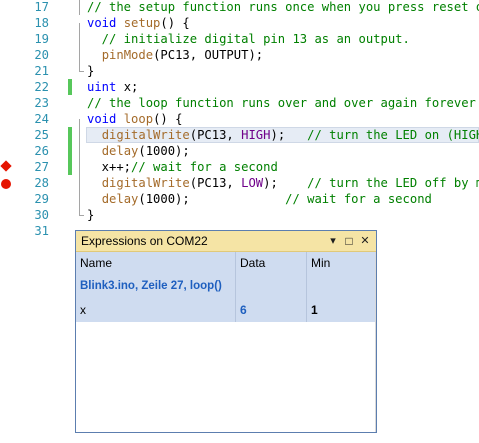  I want to click on code-line: 18 void setup() {, so click(239, 23).